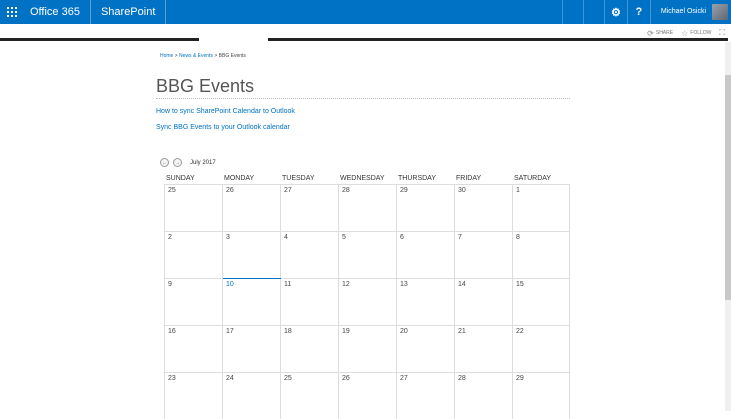 This screenshot has height=419, width=731. Describe the element at coordinates (541, 349) in the screenshot. I see `calendar-day-cell: 22` at that location.